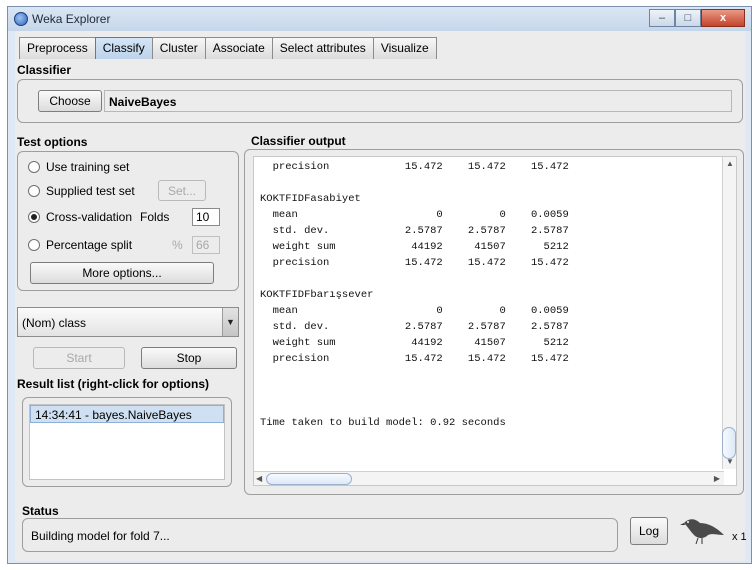 This screenshot has width=752, height=570. Describe the element at coordinates (379, 19) in the screenshot. I see `title-bar: Weka Explorer – □ x` at that location.